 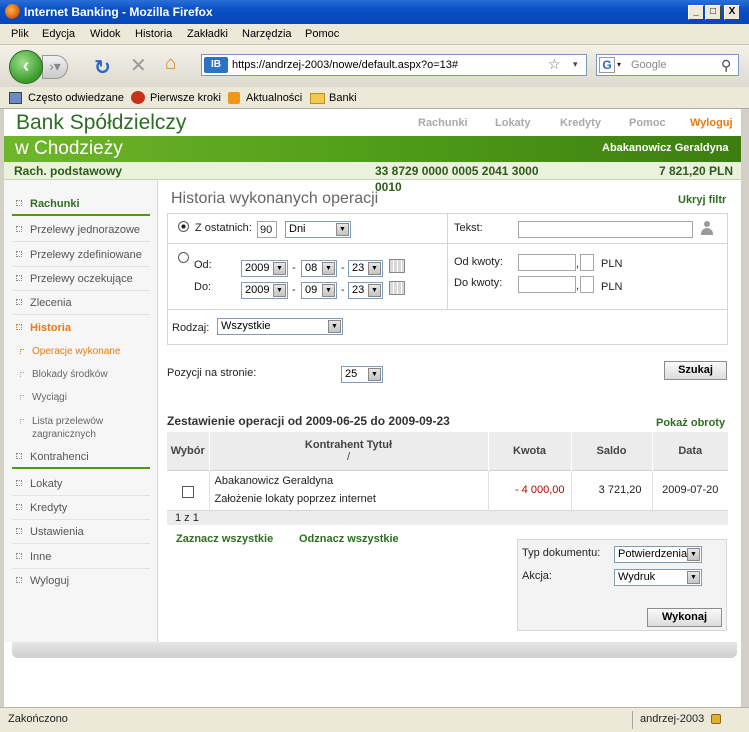 What do you see at coordinates (726, 65) in the screenshot?
I see `search-magnifier-icon: ⚲` at bounding box center [726, 65].